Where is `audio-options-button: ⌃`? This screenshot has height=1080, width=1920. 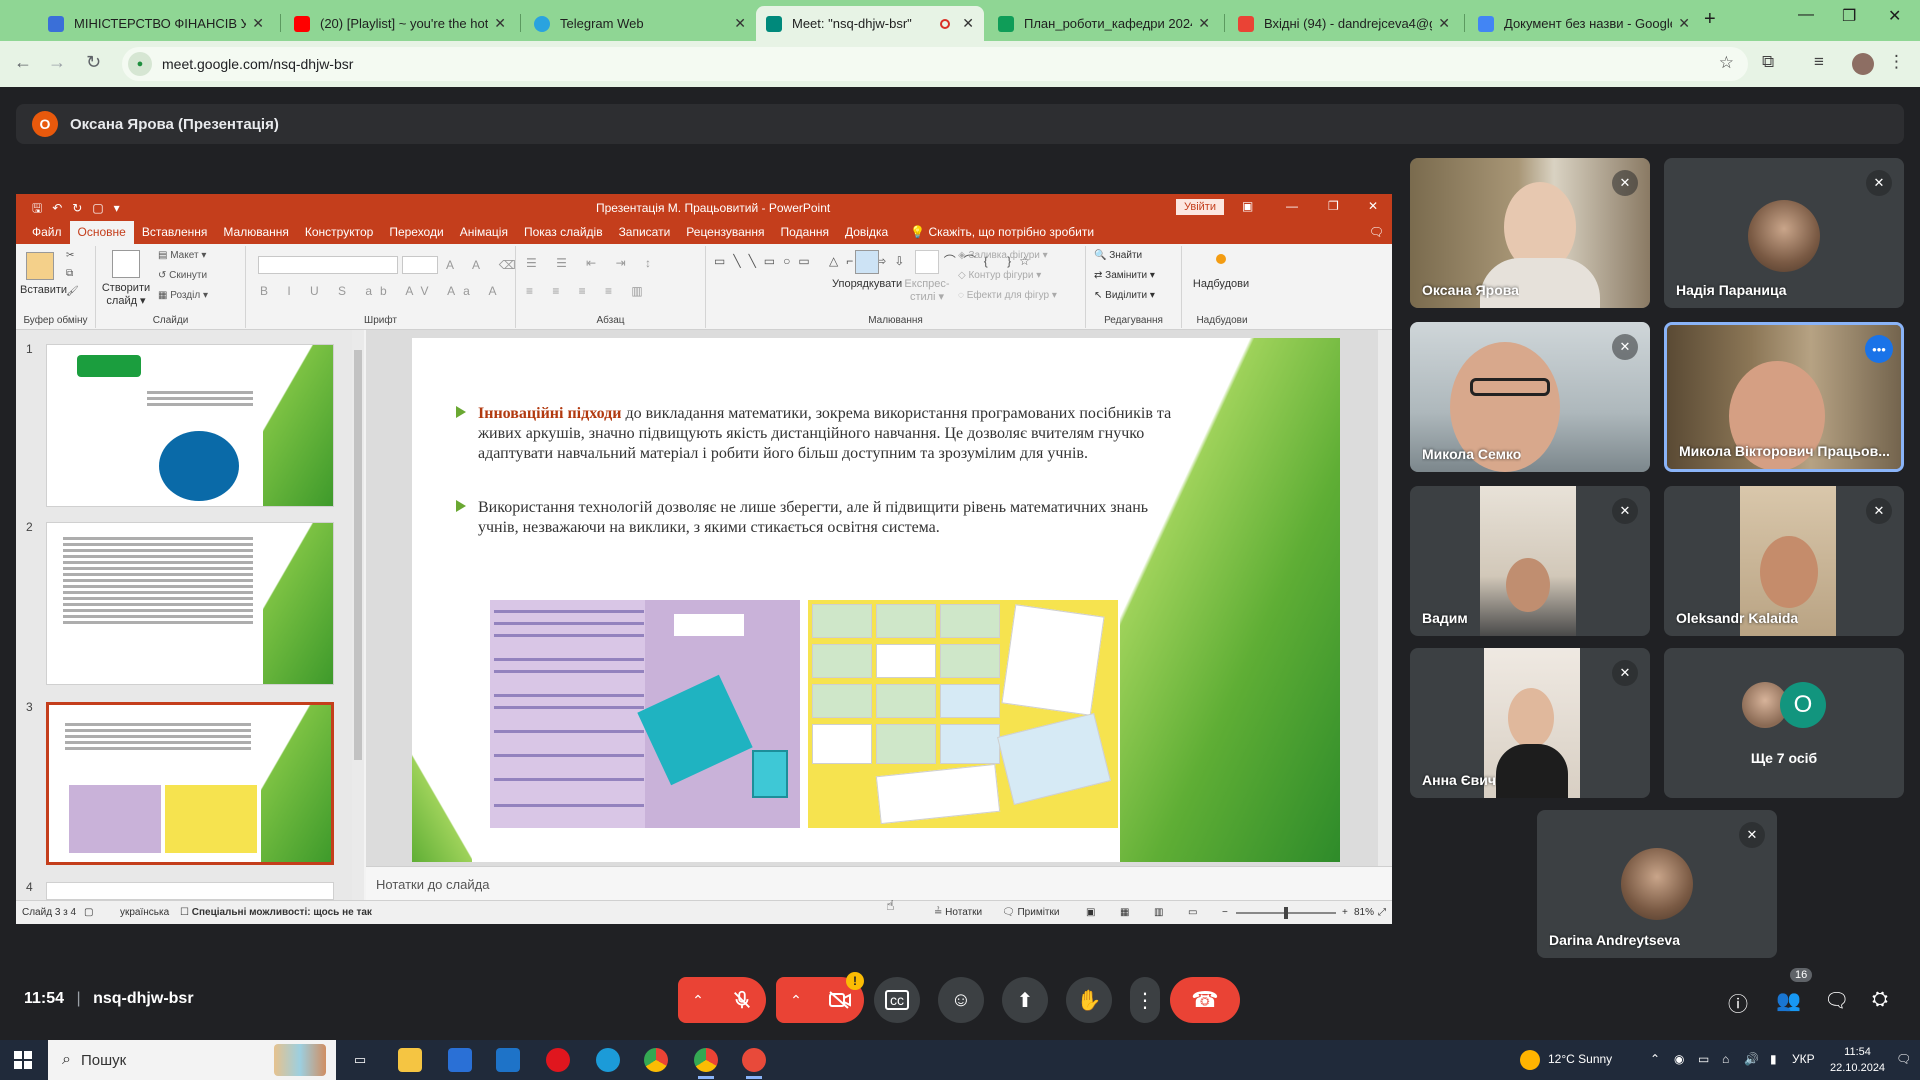 audio-options-button: ⌃ is located at coordinates (698, 1000).